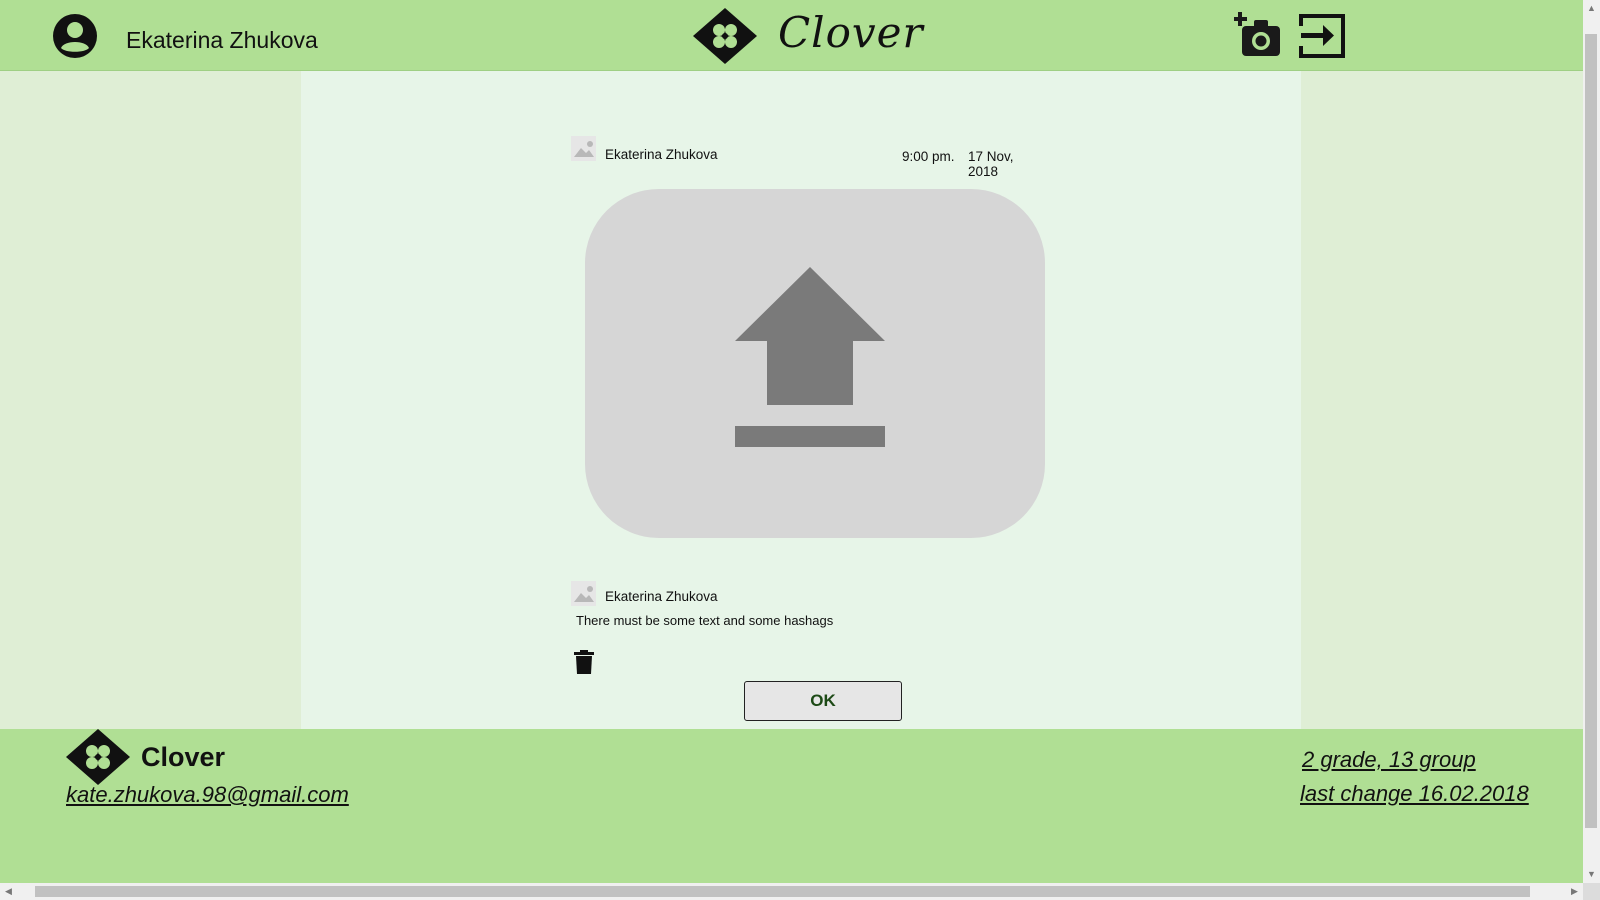  What do you see at coordinates (1414, 794) in the screenshot?
I see `footer-last-change-link: last change 16.02.2018` at bounding box center [1414, 794].